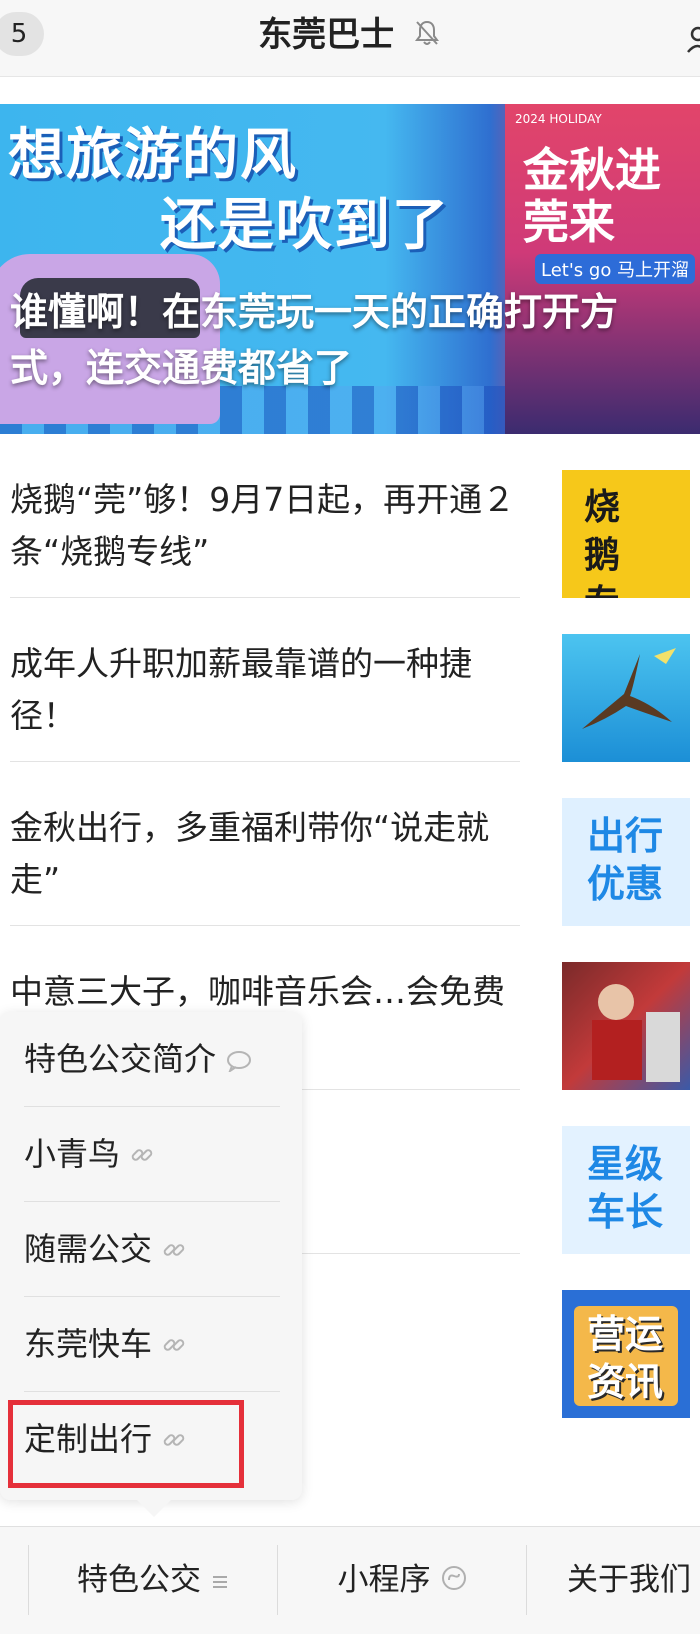  I want to click on bottom-menu-bar: 特色公交 小程序 关于我们, so click(350, 1580).